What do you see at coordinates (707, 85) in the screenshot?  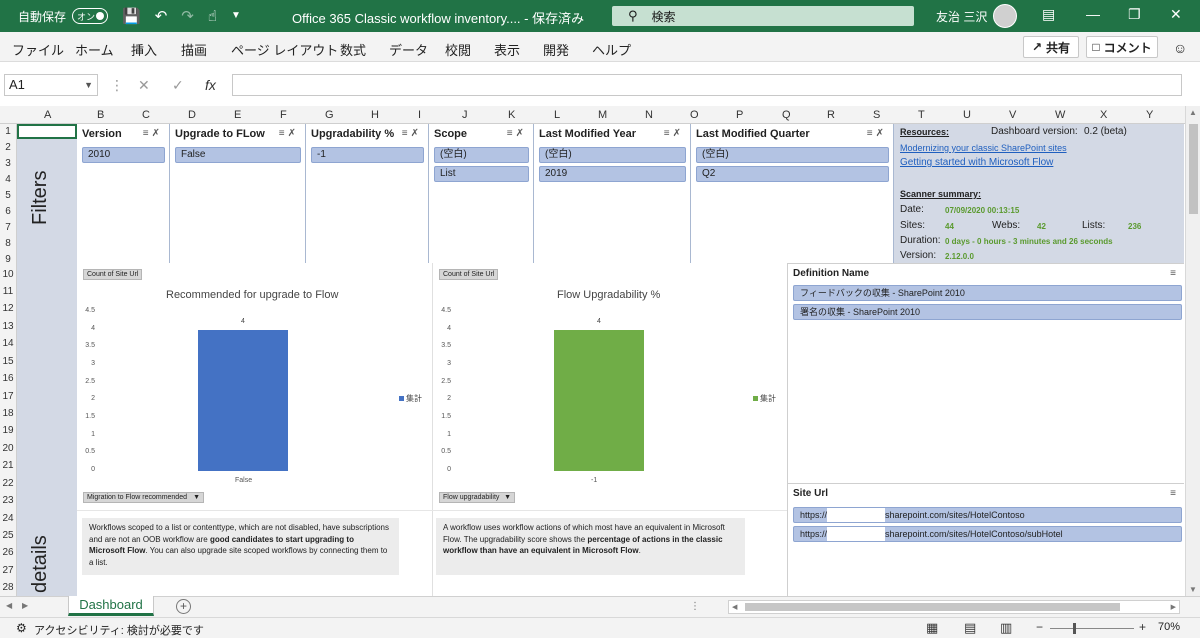 I see `formula-input` at bounding box center [707, 85].